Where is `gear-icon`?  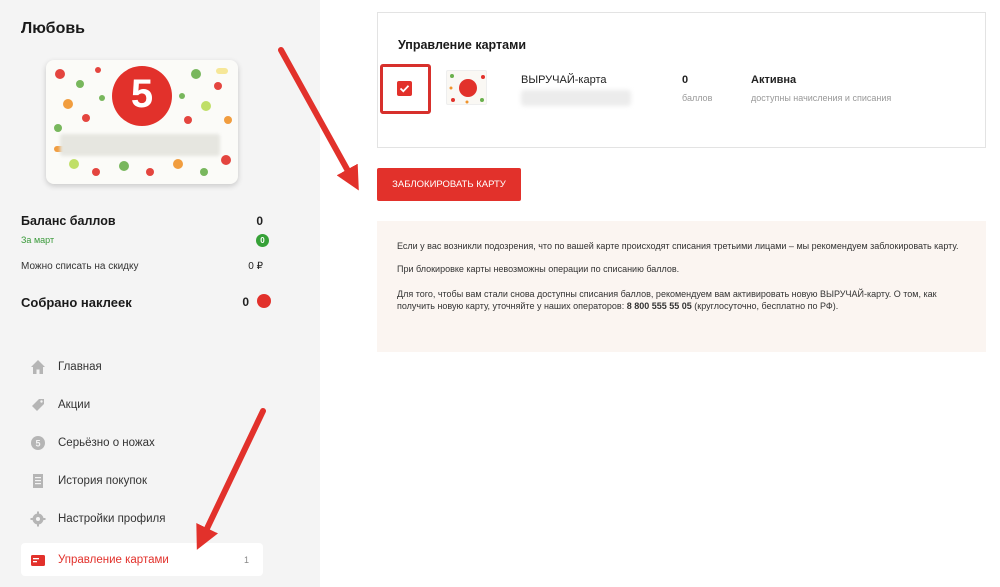 gear-icon is located at coordinates (38, 519).